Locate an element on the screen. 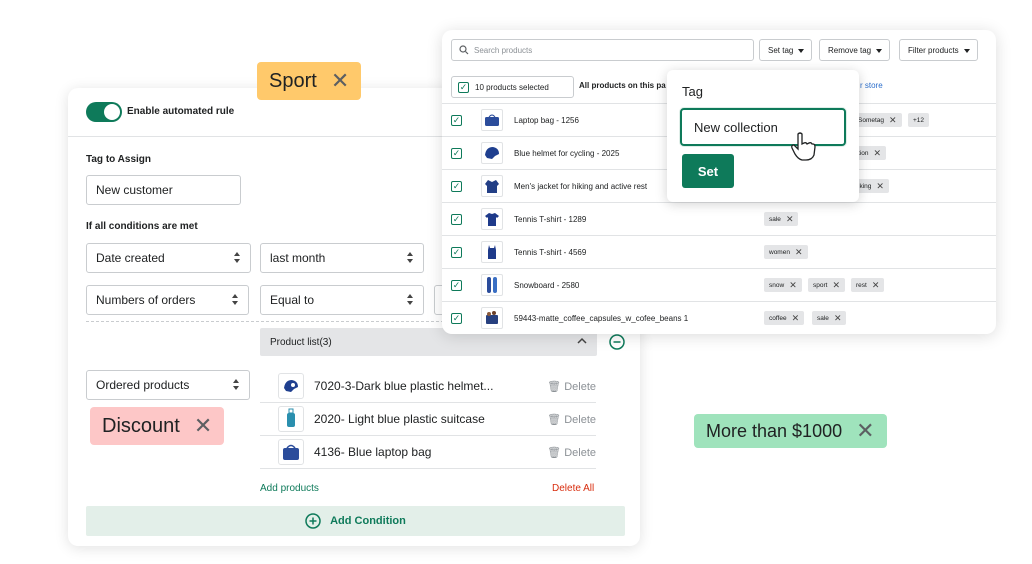  tag-input: New customer is located at coordinates (163, 190).